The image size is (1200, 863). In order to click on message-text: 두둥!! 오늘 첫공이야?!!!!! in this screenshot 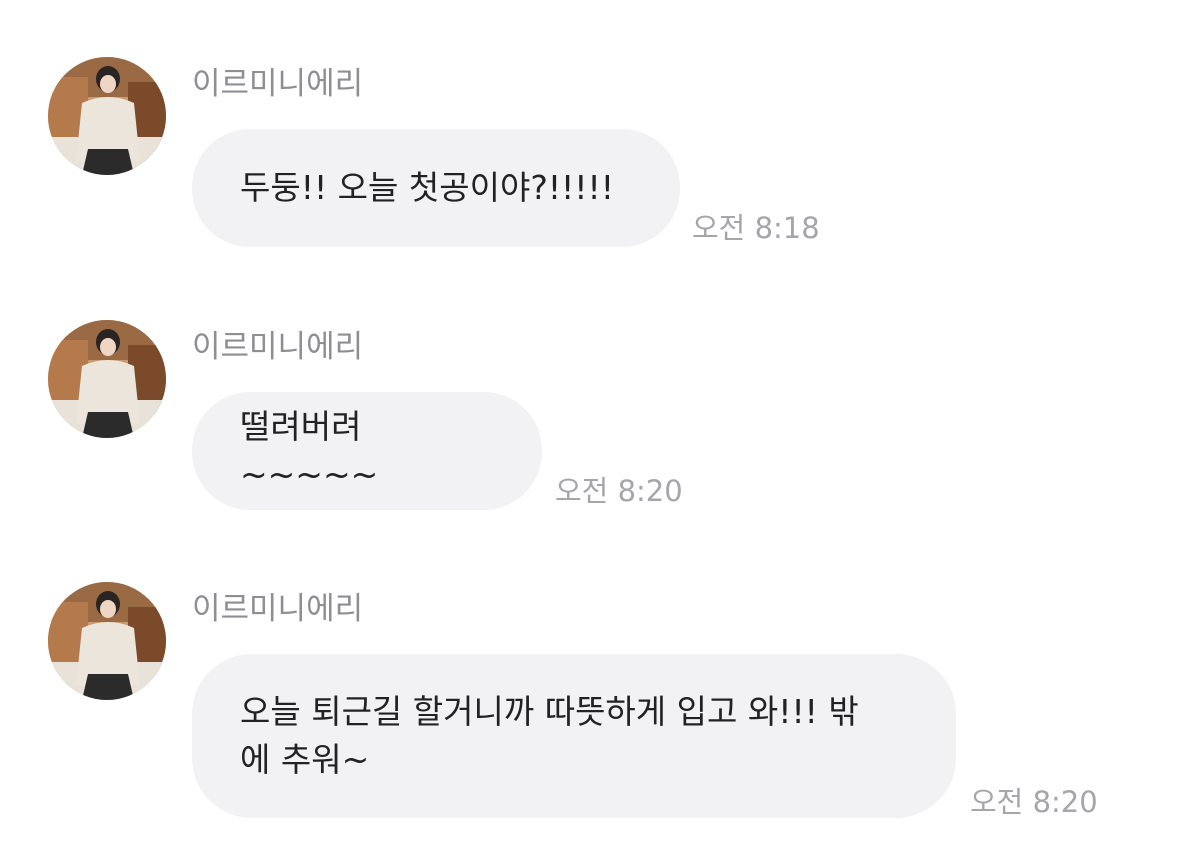, I will do `click(427, 187)`.